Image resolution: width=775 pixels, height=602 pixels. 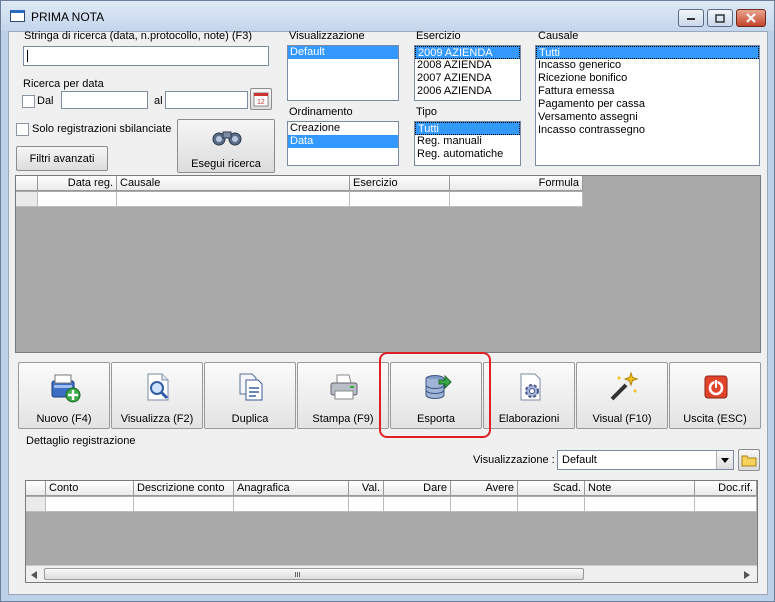 I want to click on list-item: 2006 AZIENDA, so click(x=467, y=91).